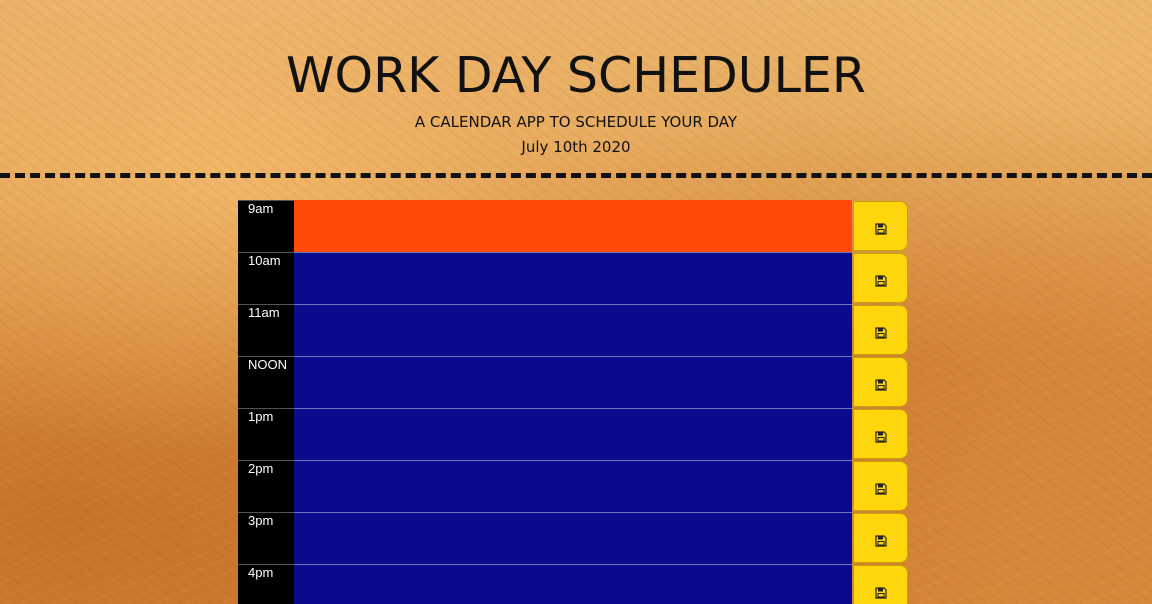 The height and width of the screenshot is (604, 1152). I want to click on hour-label: 10am, so click(266, 278).